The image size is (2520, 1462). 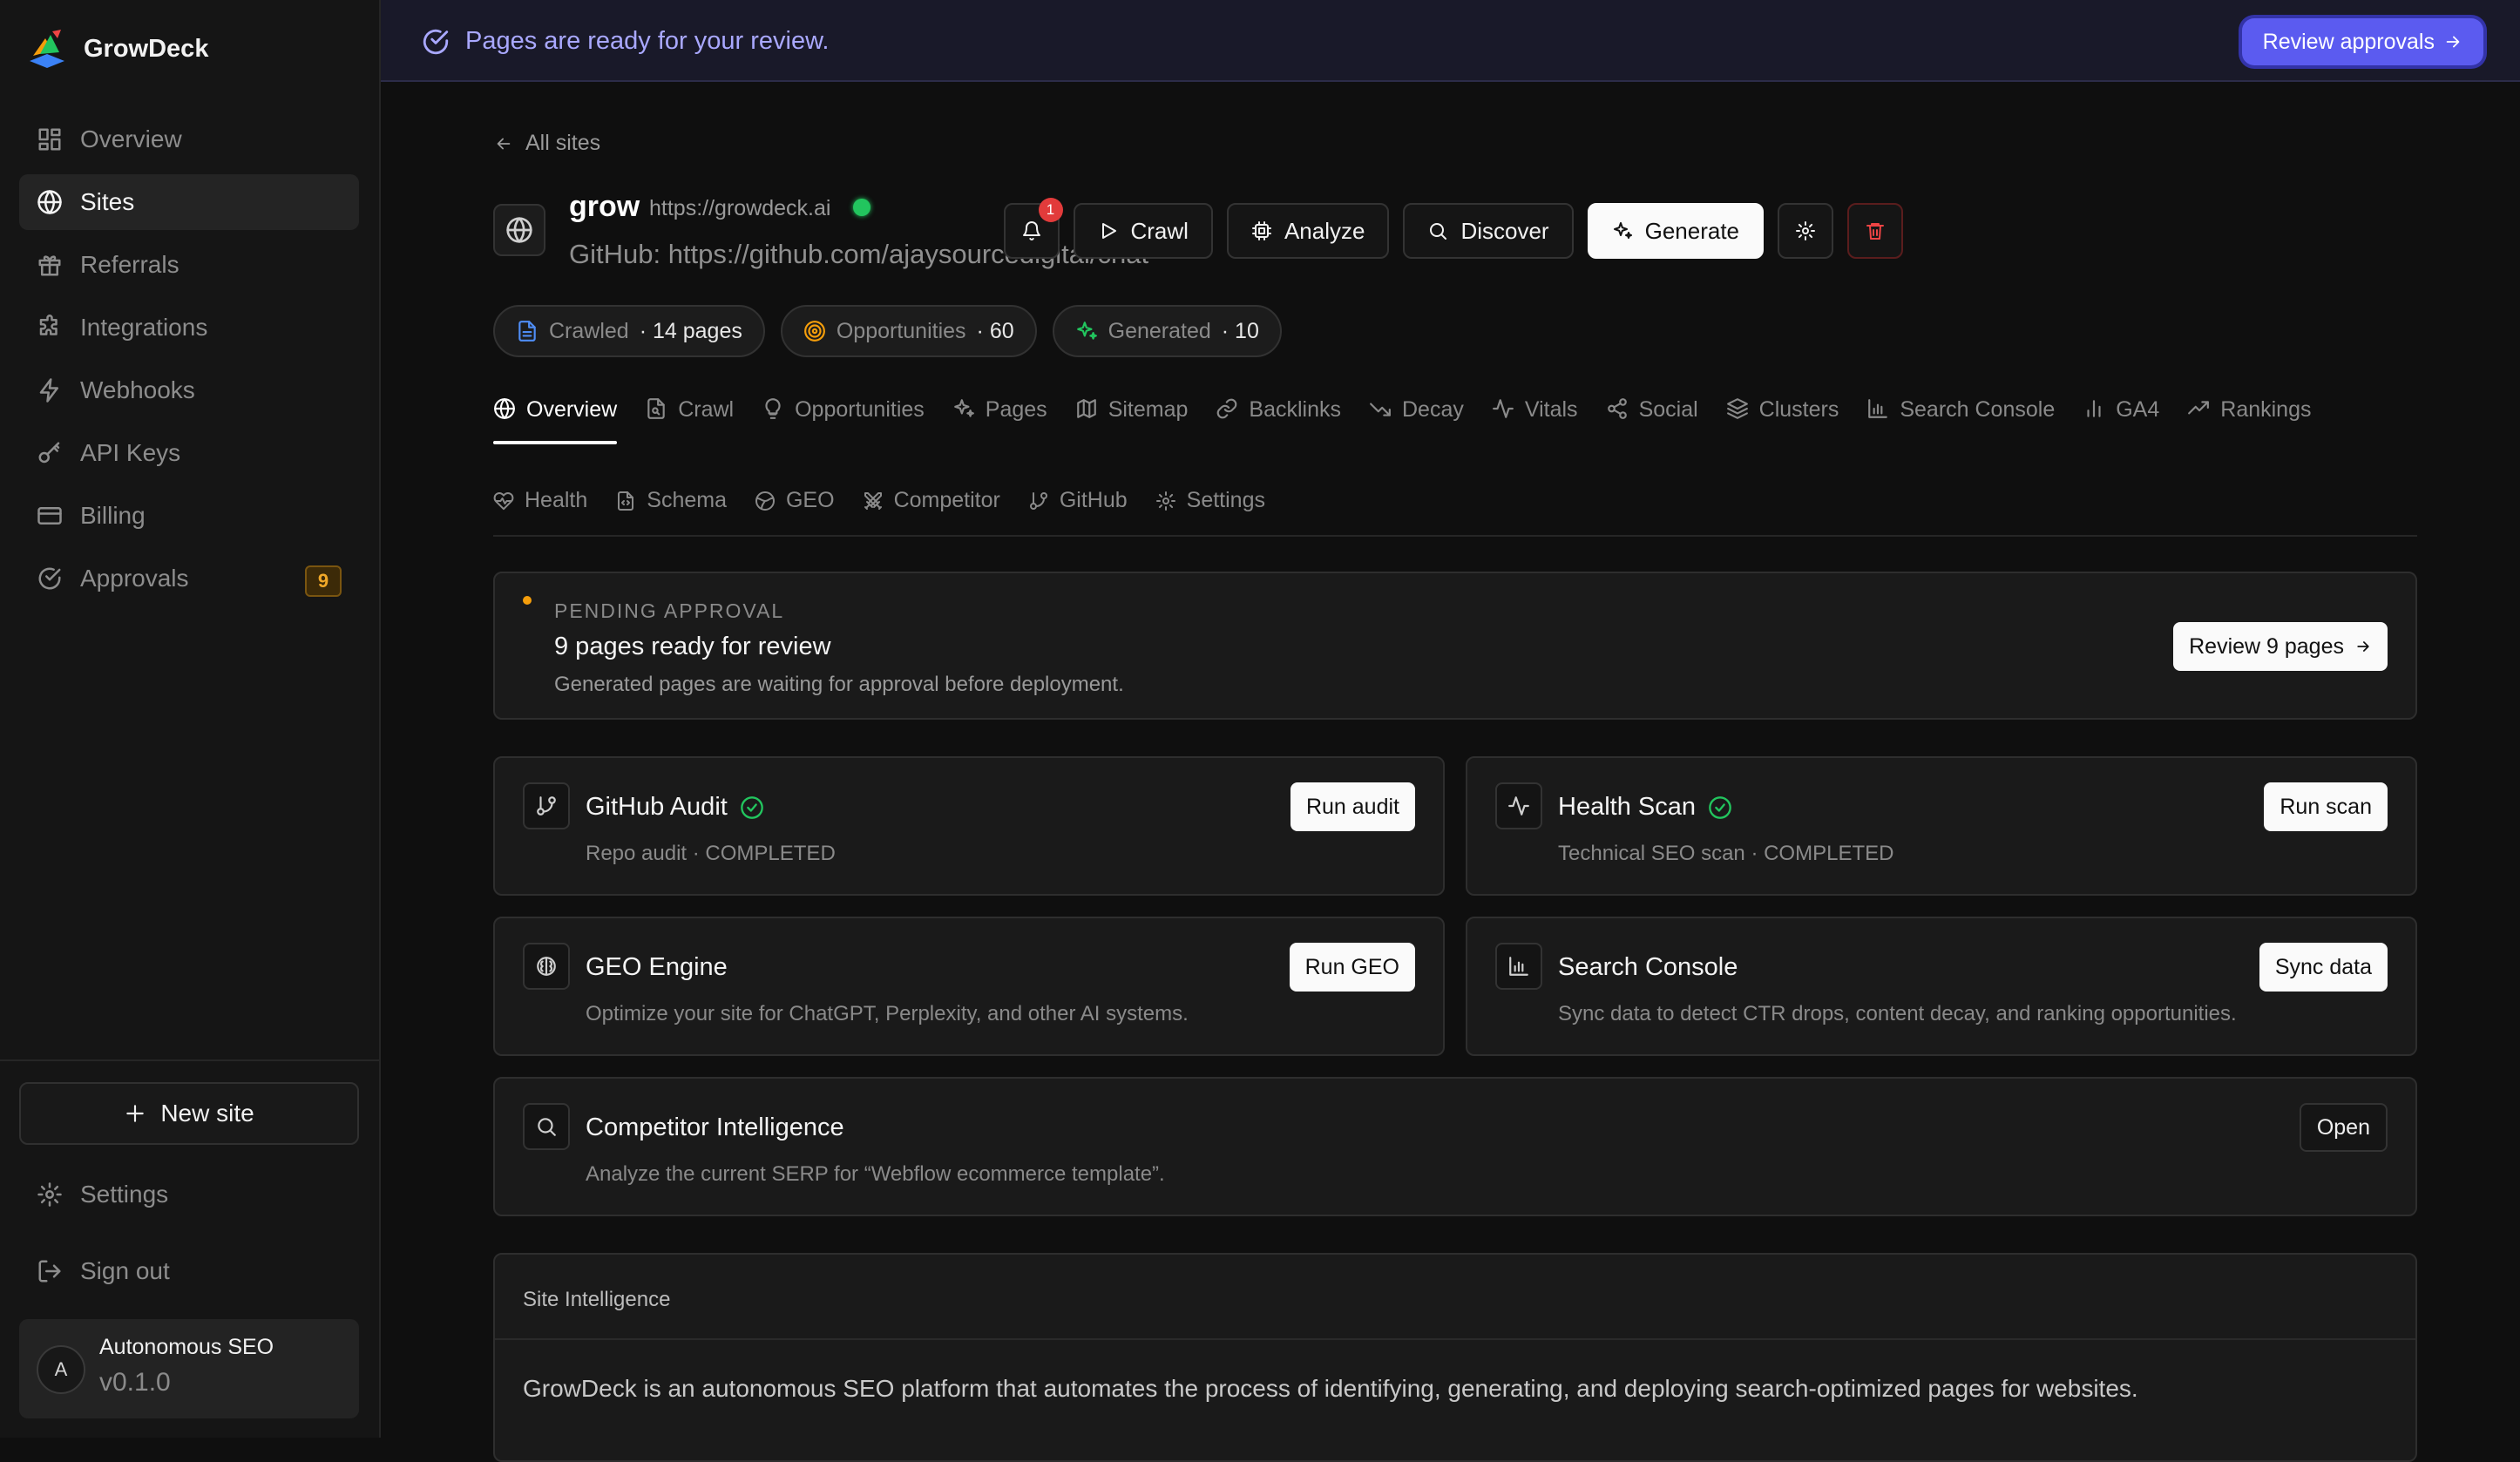 What do you see at coordinates (50, 453) in the screenshot?
I see `key-icon` at bounding box center [50, 453].